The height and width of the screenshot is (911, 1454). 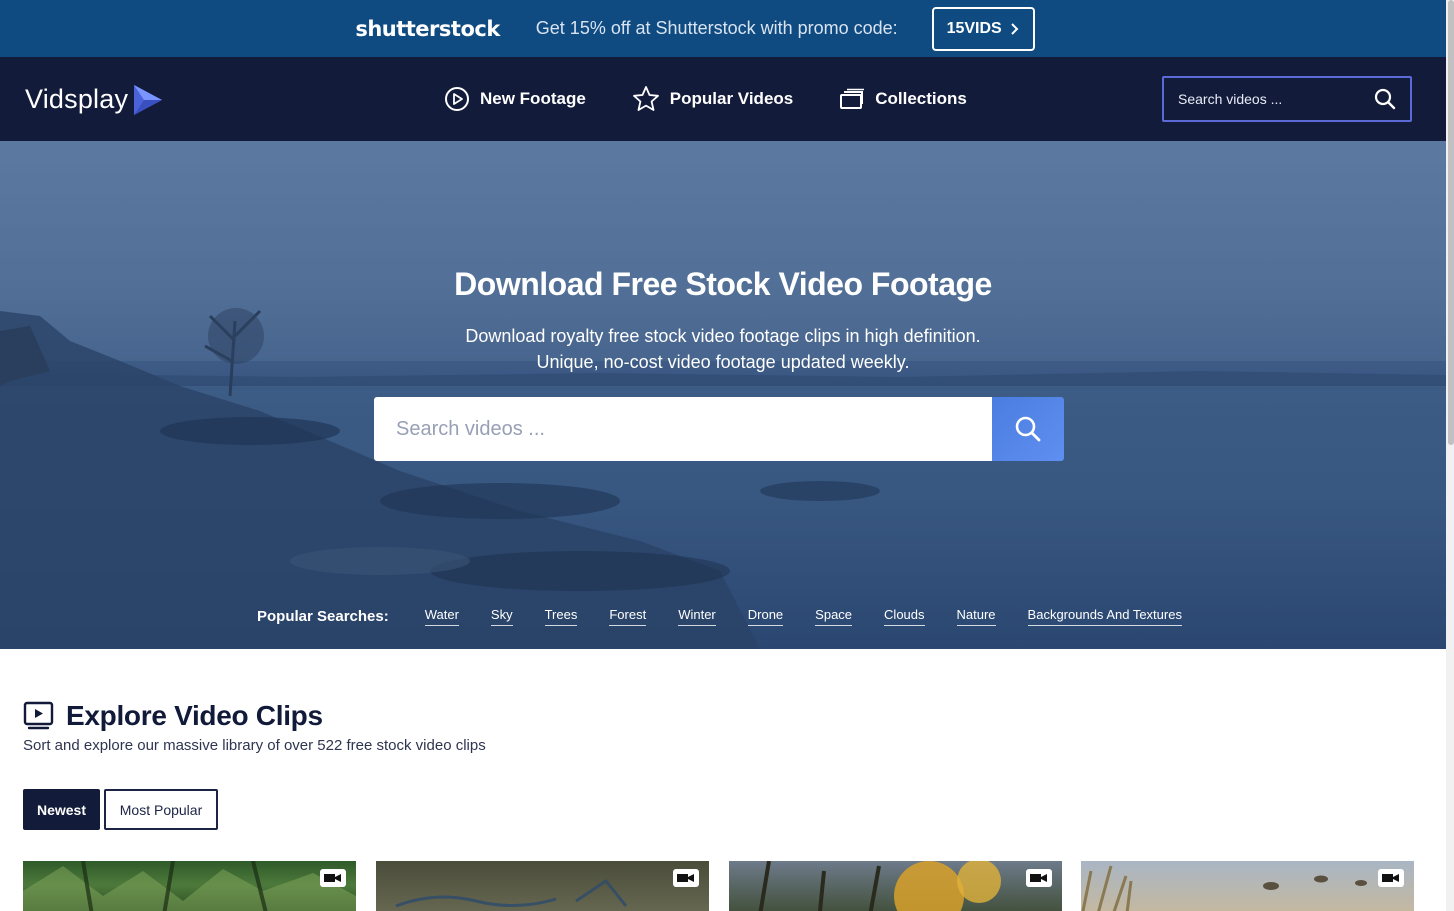 I want to click on popular-search-link: Drone, so click(x=765, y=616).